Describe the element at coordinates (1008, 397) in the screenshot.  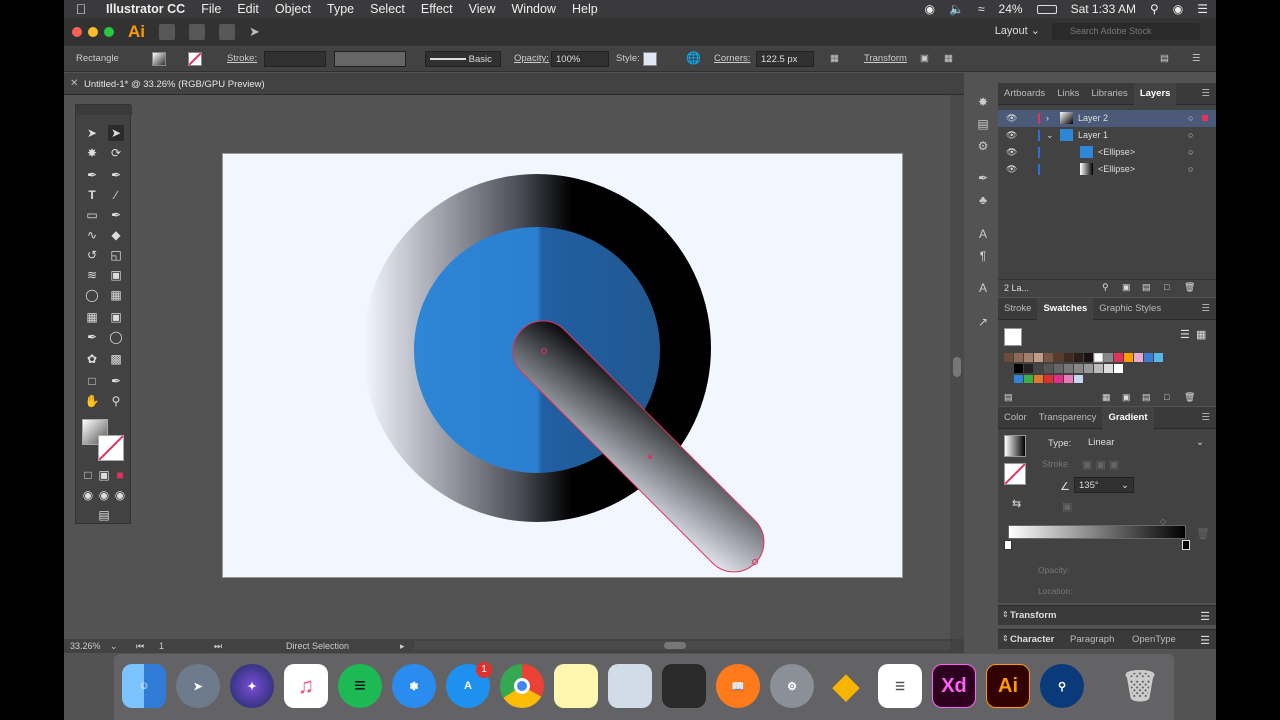
I see `swatch-libraries-icon: ▤` at that location.